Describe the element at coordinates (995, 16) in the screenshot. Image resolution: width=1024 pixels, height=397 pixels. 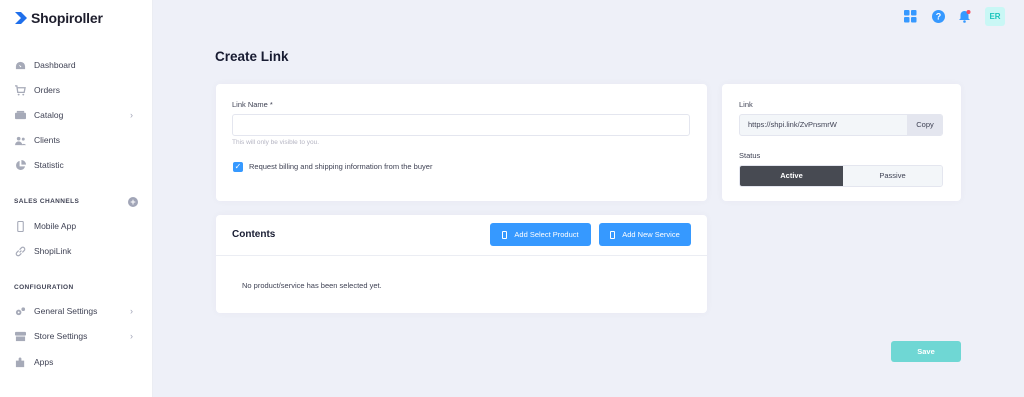
I see `avatar: ER` at that location.